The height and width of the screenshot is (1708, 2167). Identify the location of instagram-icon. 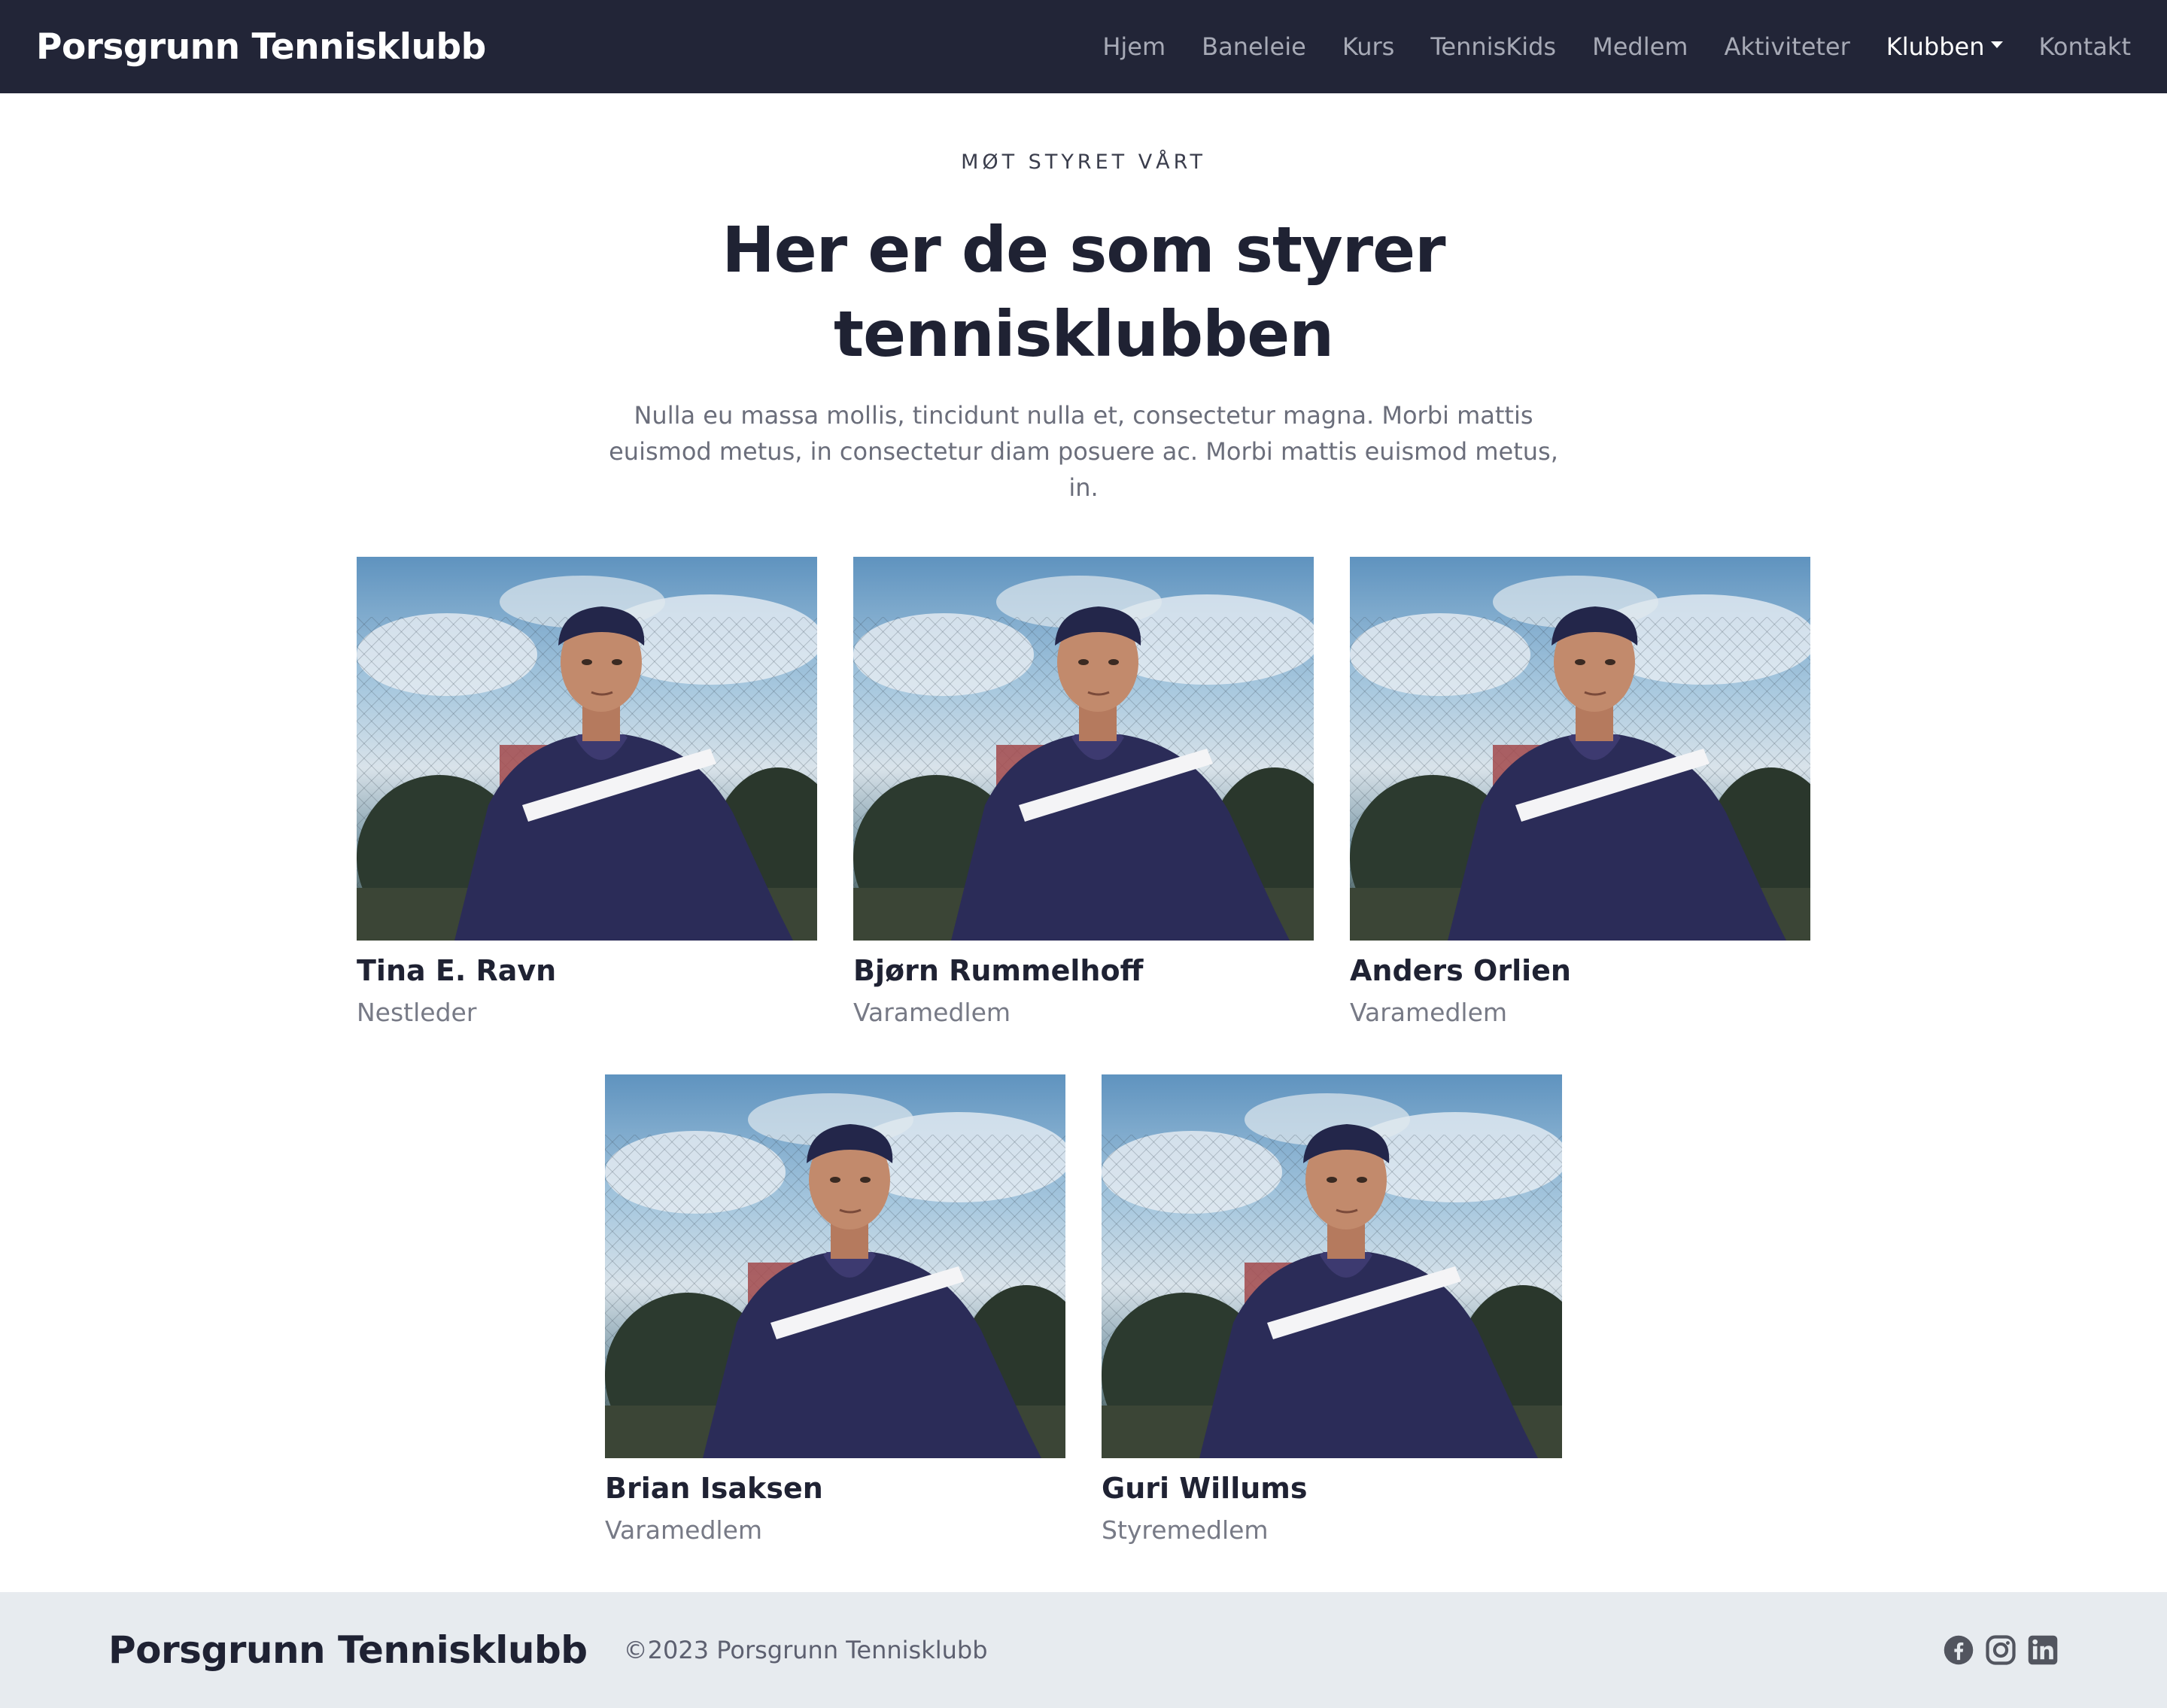
(2001, 1650).